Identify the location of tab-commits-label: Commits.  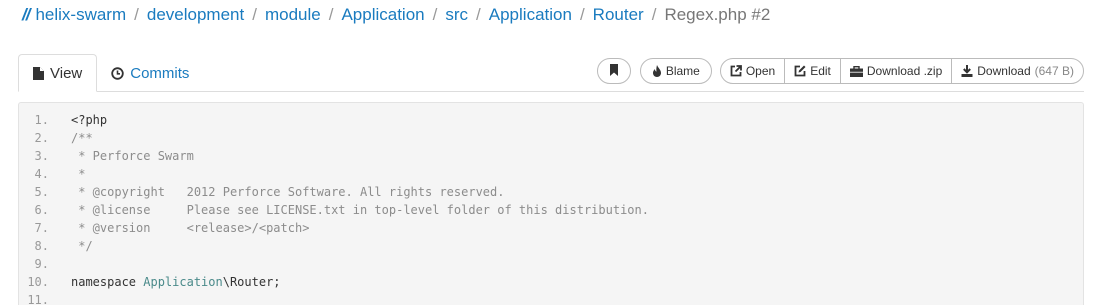
(160, 73).